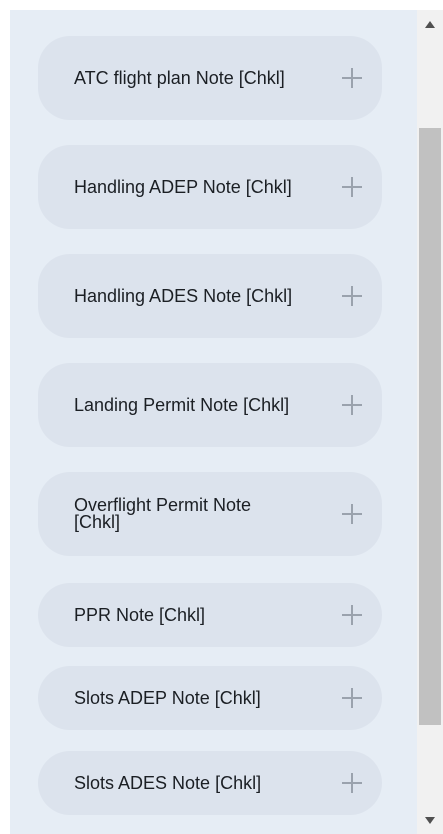 Image resolution: width=443 pixels, height=834 pixels. I want to click on scroll-down-button, so click(430, 820).